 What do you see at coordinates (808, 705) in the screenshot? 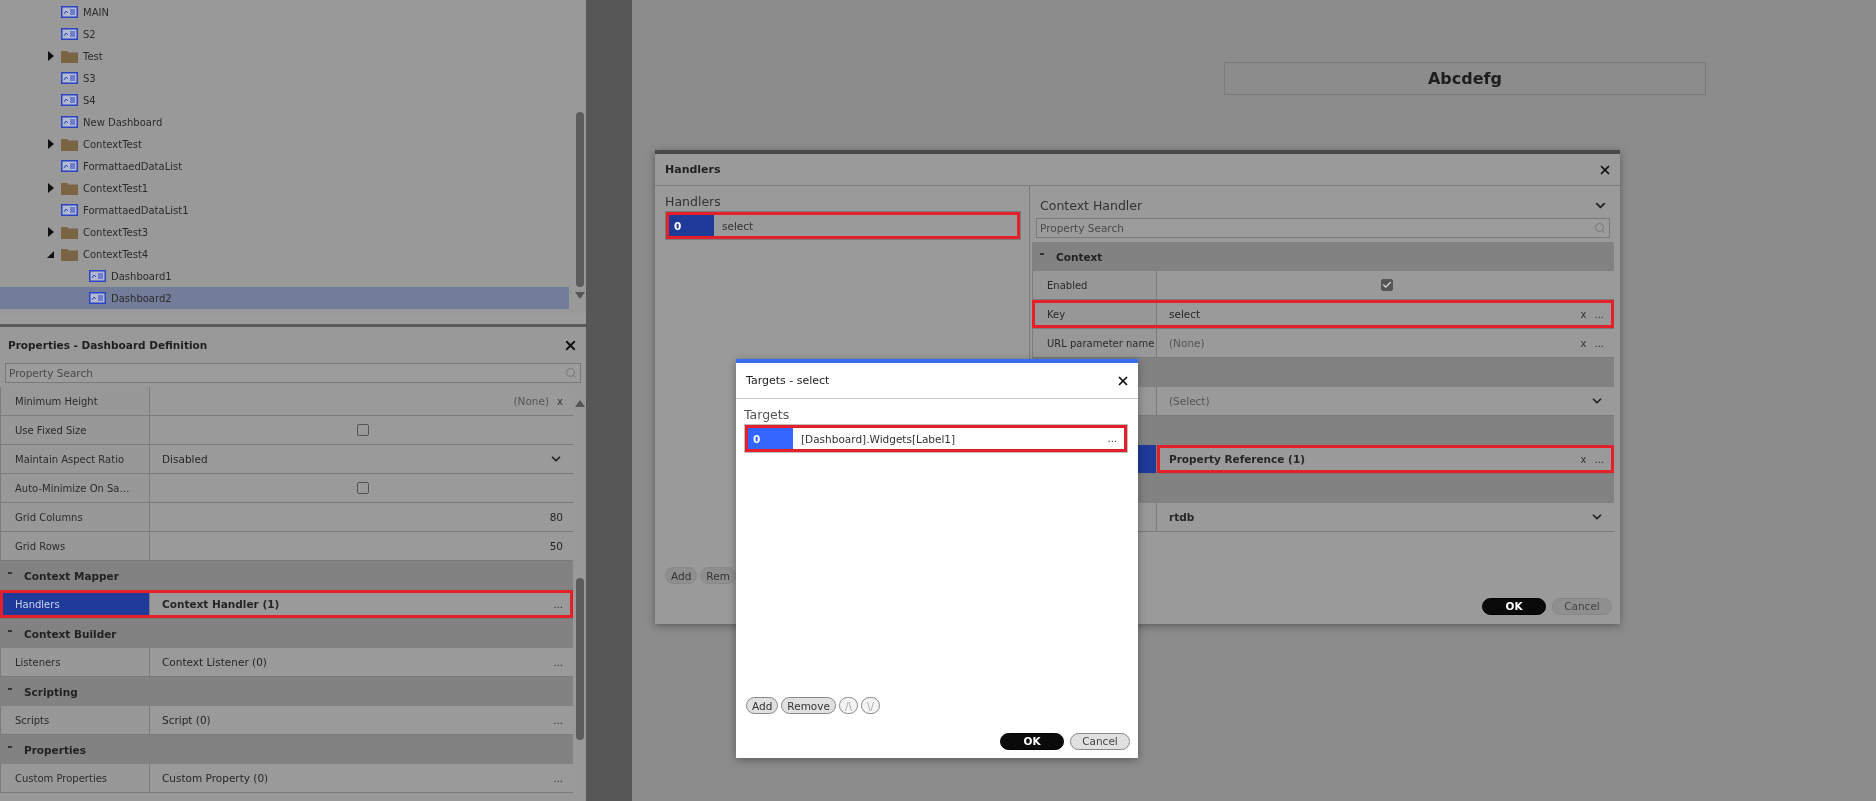
I see `list-button: Remove` at bounding box center [808, 705].